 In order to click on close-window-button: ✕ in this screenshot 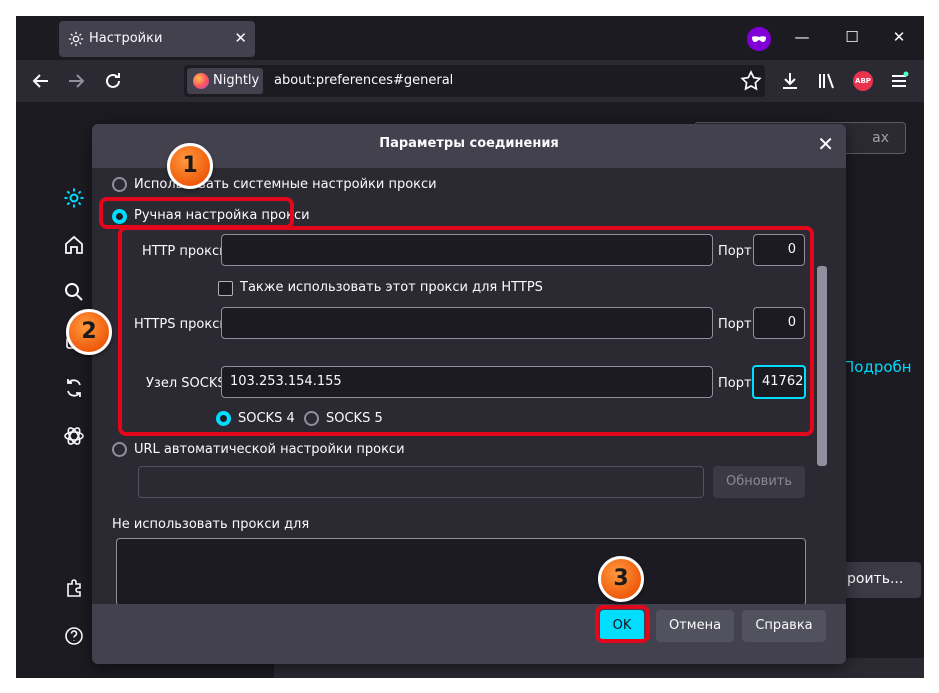, I will do `click(899, 37)`.